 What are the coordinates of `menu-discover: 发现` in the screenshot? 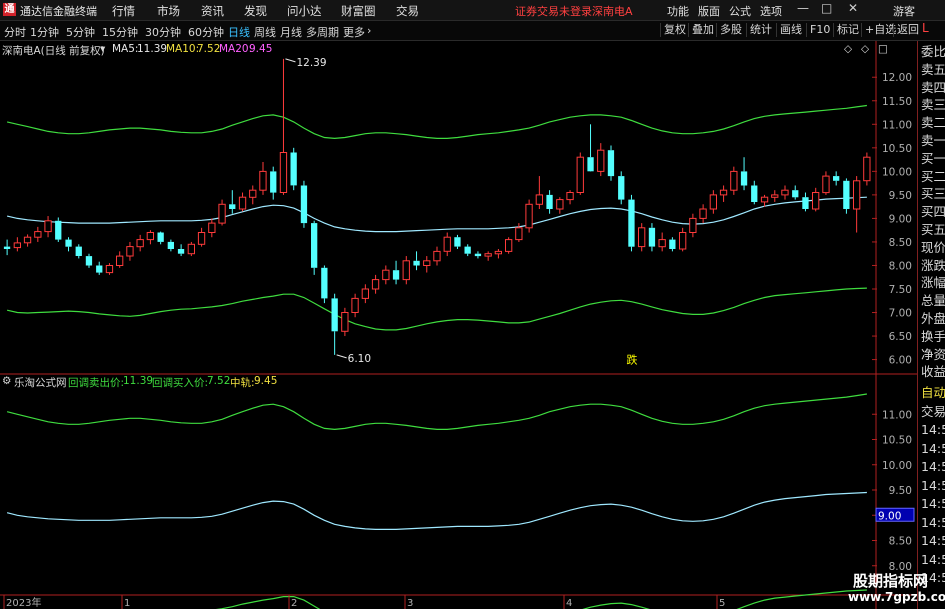 It's located at (255, 11).